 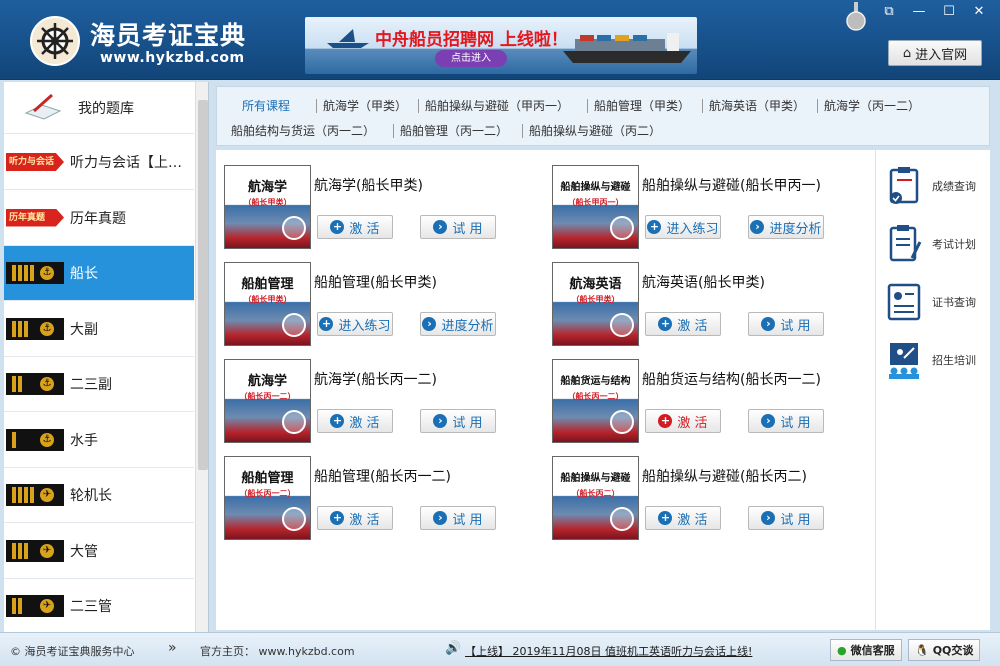 What do you see at coordinates (266, 105) in the screenshot?
I see `course-tab: 所有课程` at bounding box center [266, 105].